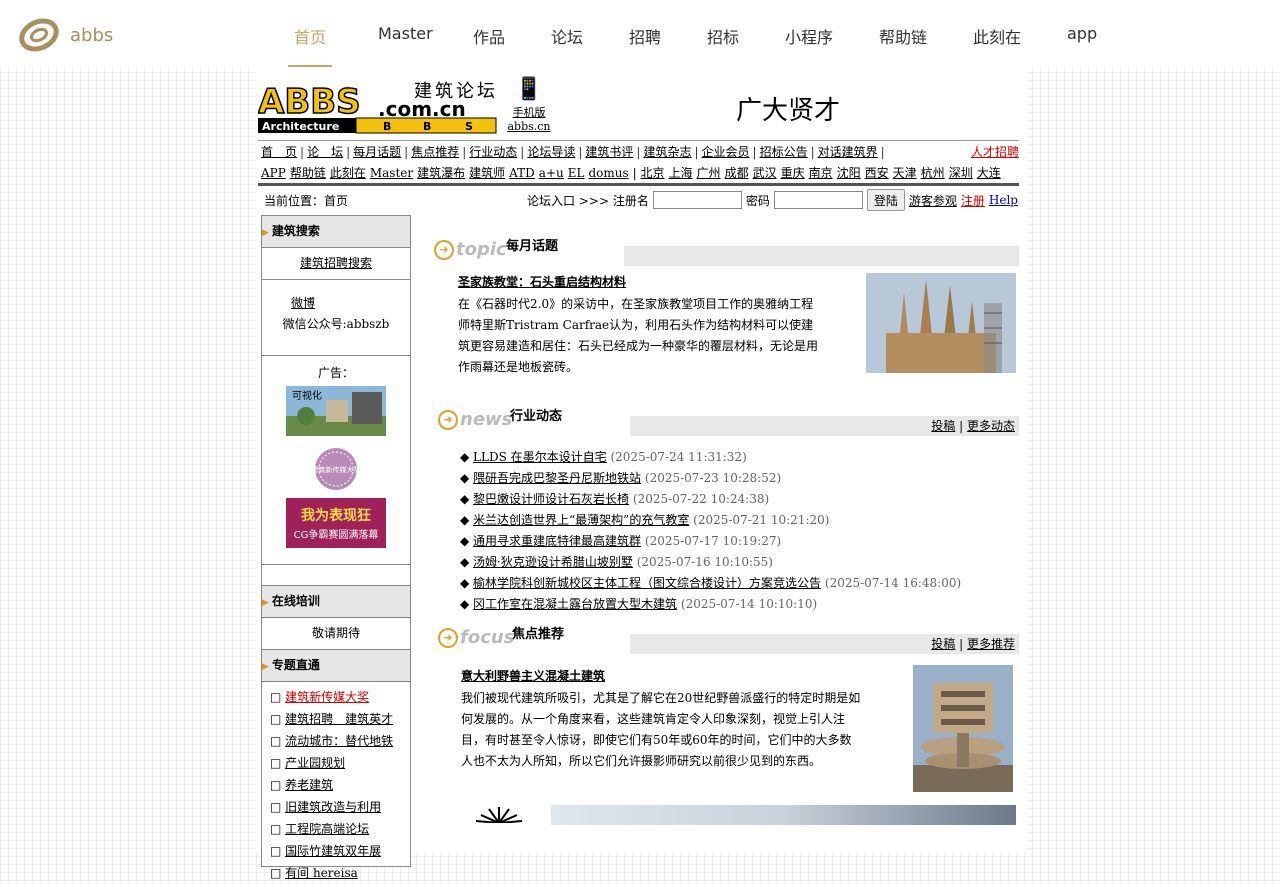 Image resolution: width=1280 pixels, height=884 pixels. Describe the element at coordinates (783, 815) in the screenshot. I see `banner-image` at that location.